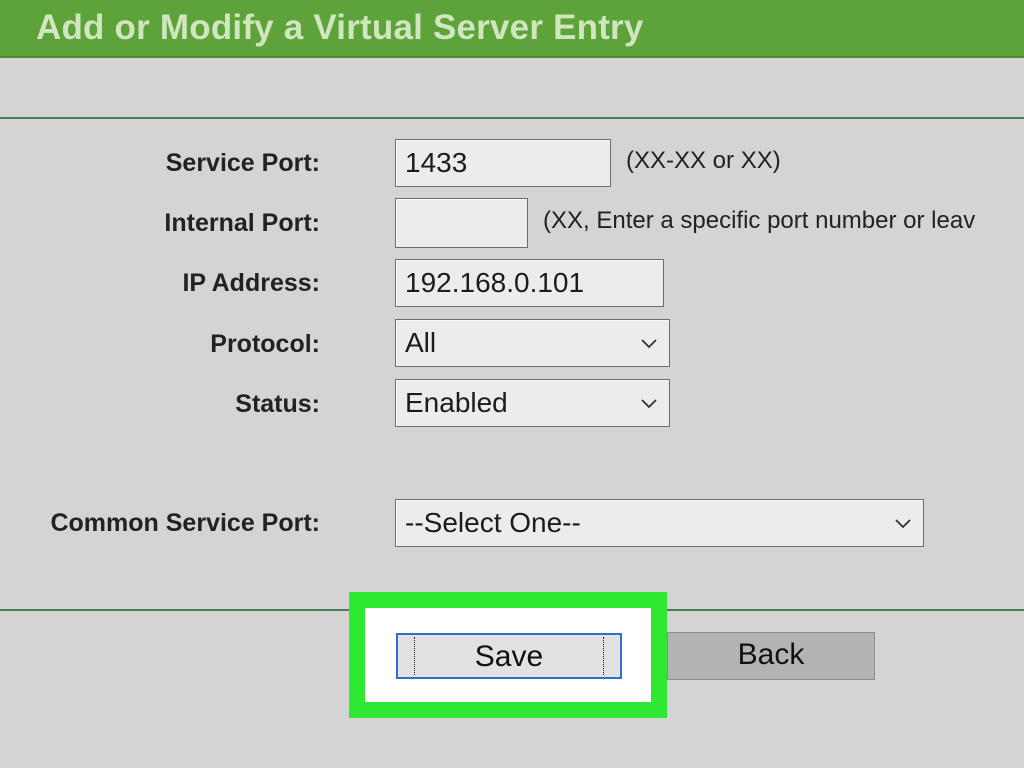 Image resolution: width=1024 pixels, height=768 pixels. What do you see at coordinates (251, 283) in the screenshot?
I see `ip-address-label: IP Address:` at bounding box center [251, 283].